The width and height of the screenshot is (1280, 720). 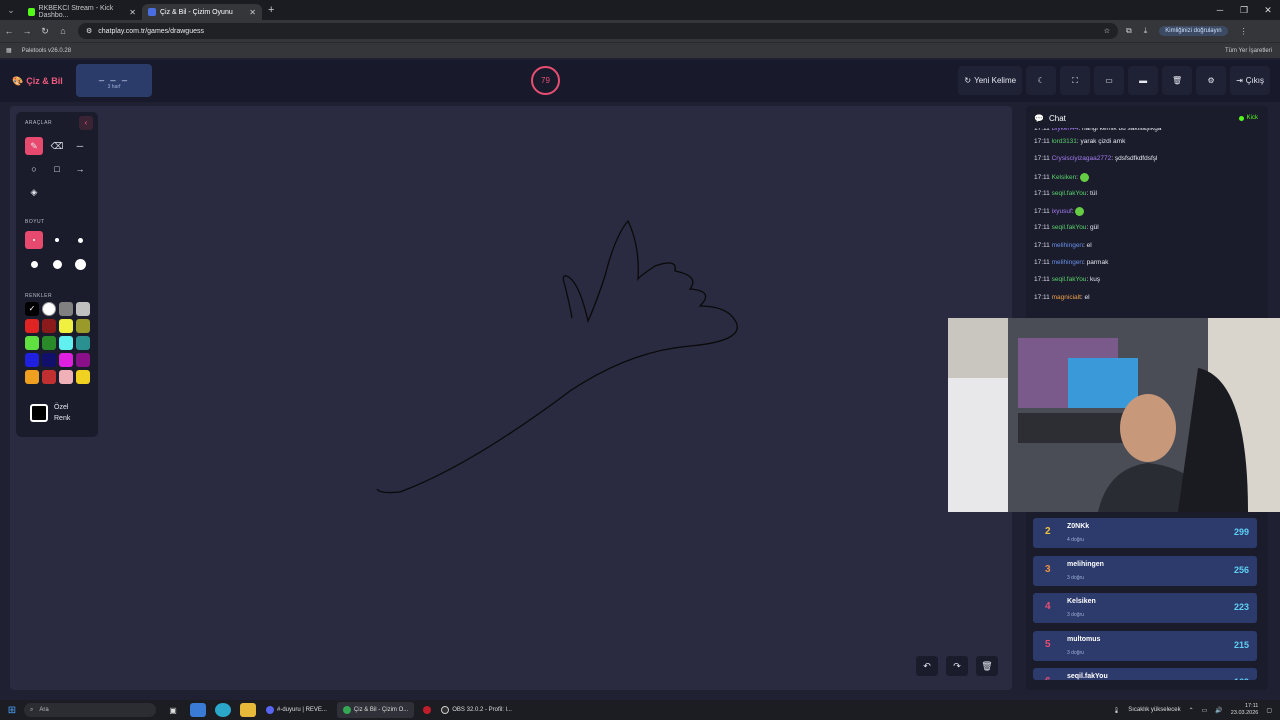 I want to click on message-user: Kelsiken, so click(x=1064, y=177).